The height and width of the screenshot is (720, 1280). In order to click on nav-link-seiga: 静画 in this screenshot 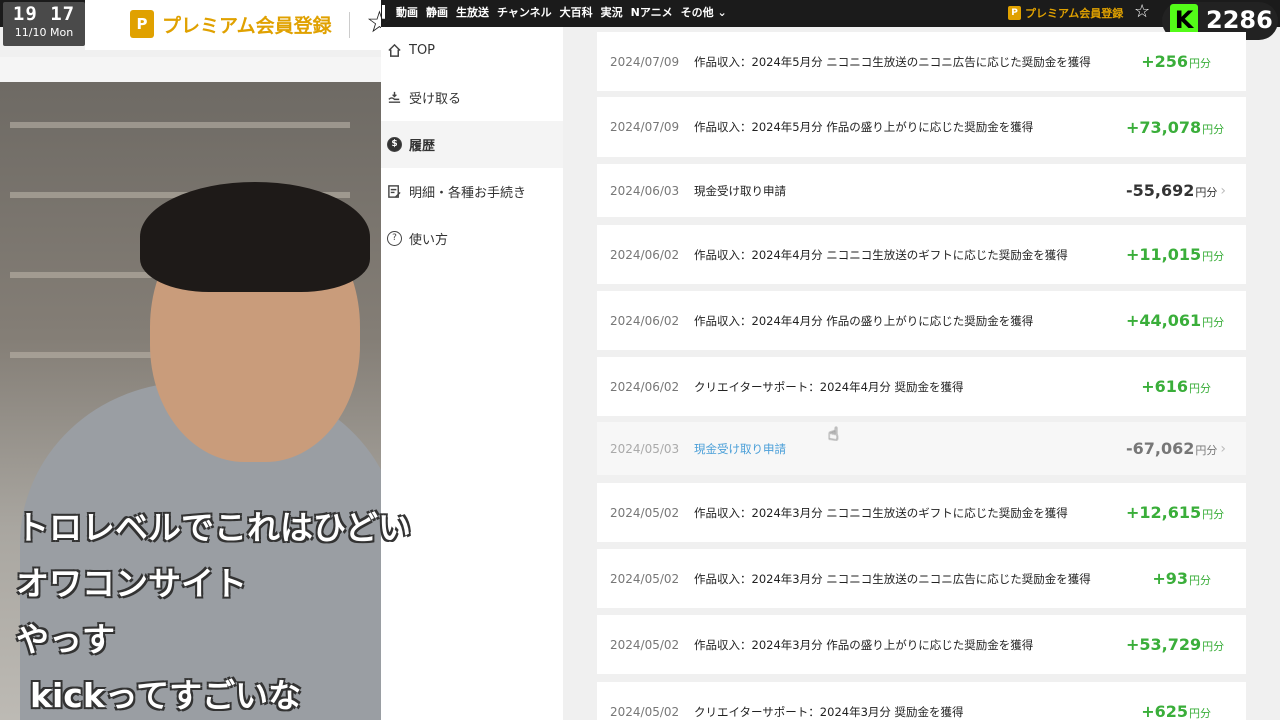, I will do `click(437, 12)`.